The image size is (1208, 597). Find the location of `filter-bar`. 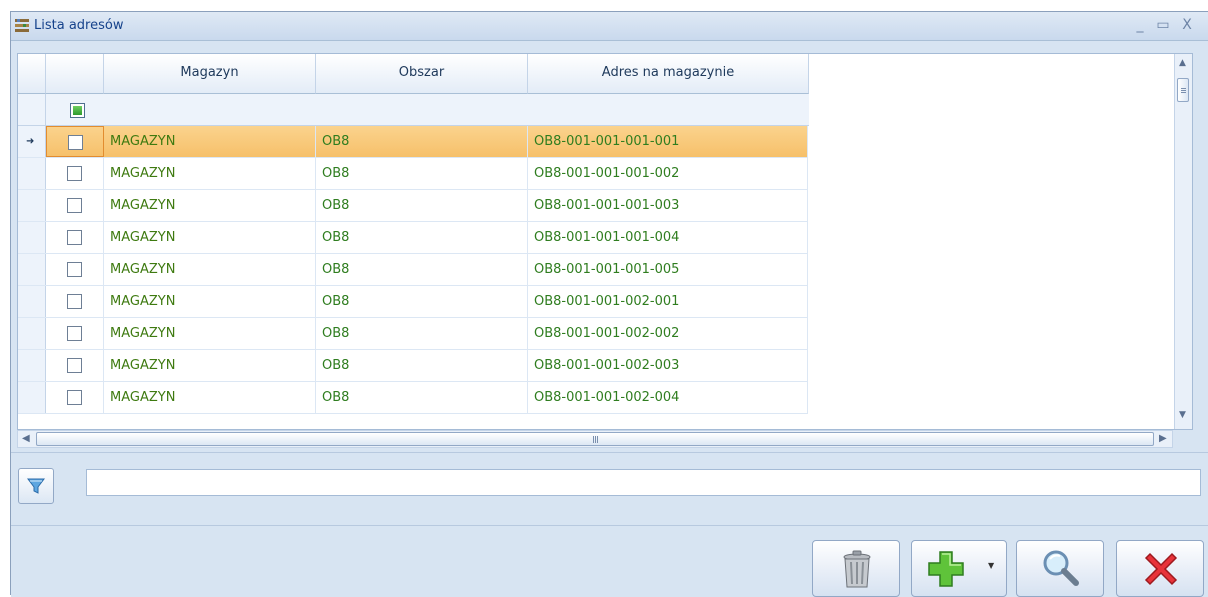

filter-bar is located at coordinates (609, 488).